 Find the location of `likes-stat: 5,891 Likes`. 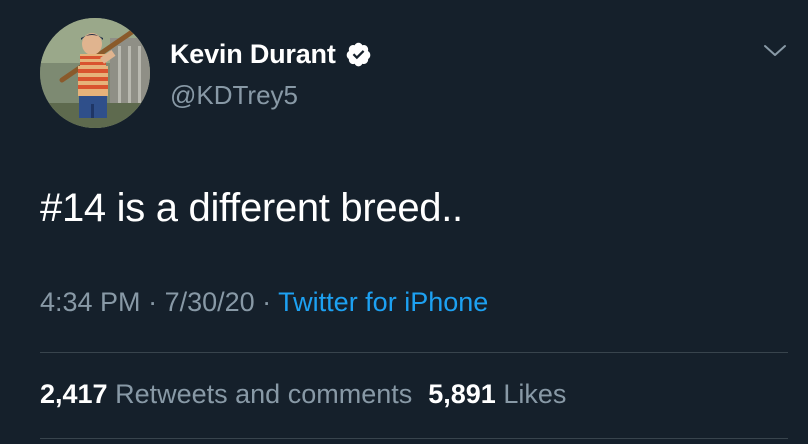

likes-stat: 5,891 Likes is located at coordinates (497, 394).